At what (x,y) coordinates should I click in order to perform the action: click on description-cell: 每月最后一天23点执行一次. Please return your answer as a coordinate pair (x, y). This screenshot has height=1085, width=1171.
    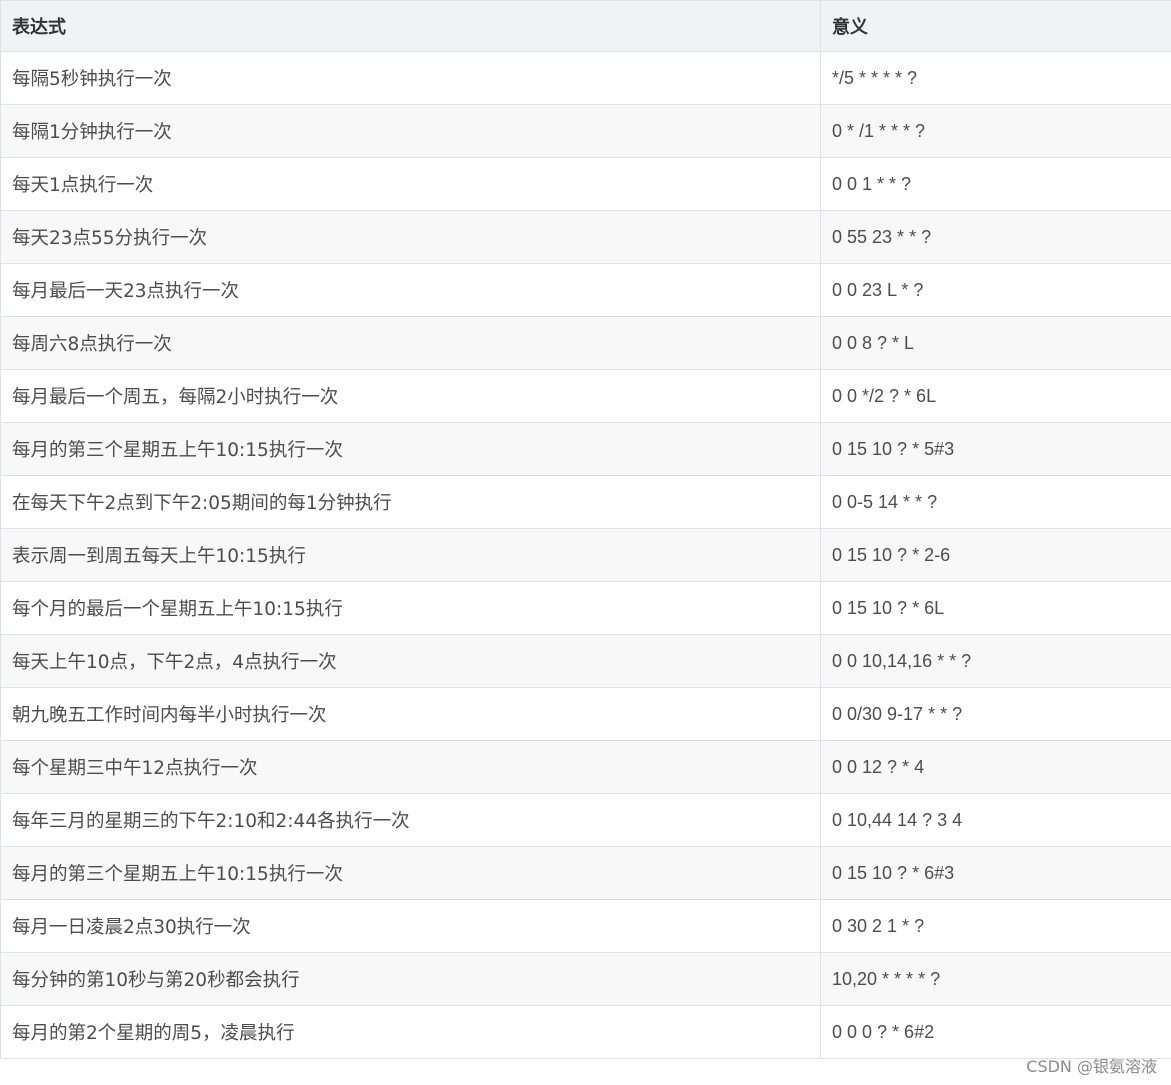
    Looking at the image, I should click on (410, 290).